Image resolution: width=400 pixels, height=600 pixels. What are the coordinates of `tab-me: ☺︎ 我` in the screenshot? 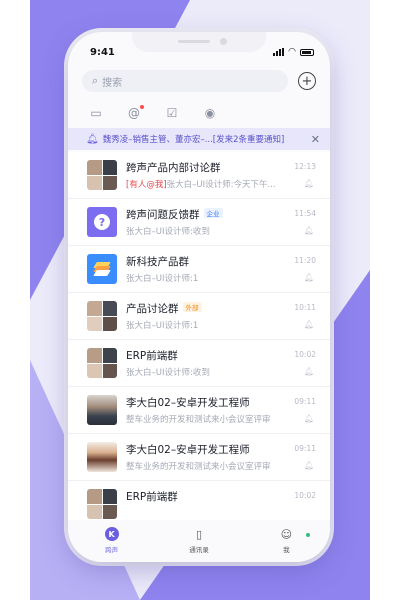 It's located at (286, 541).